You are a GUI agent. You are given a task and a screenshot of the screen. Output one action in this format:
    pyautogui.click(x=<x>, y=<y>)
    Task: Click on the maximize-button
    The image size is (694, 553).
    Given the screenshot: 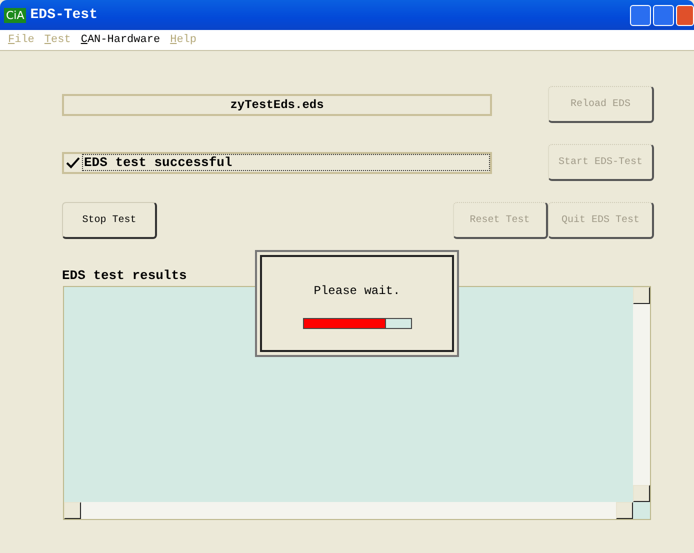 What is the action you would take?
    pyautogui.click(x=663, y=15)
    